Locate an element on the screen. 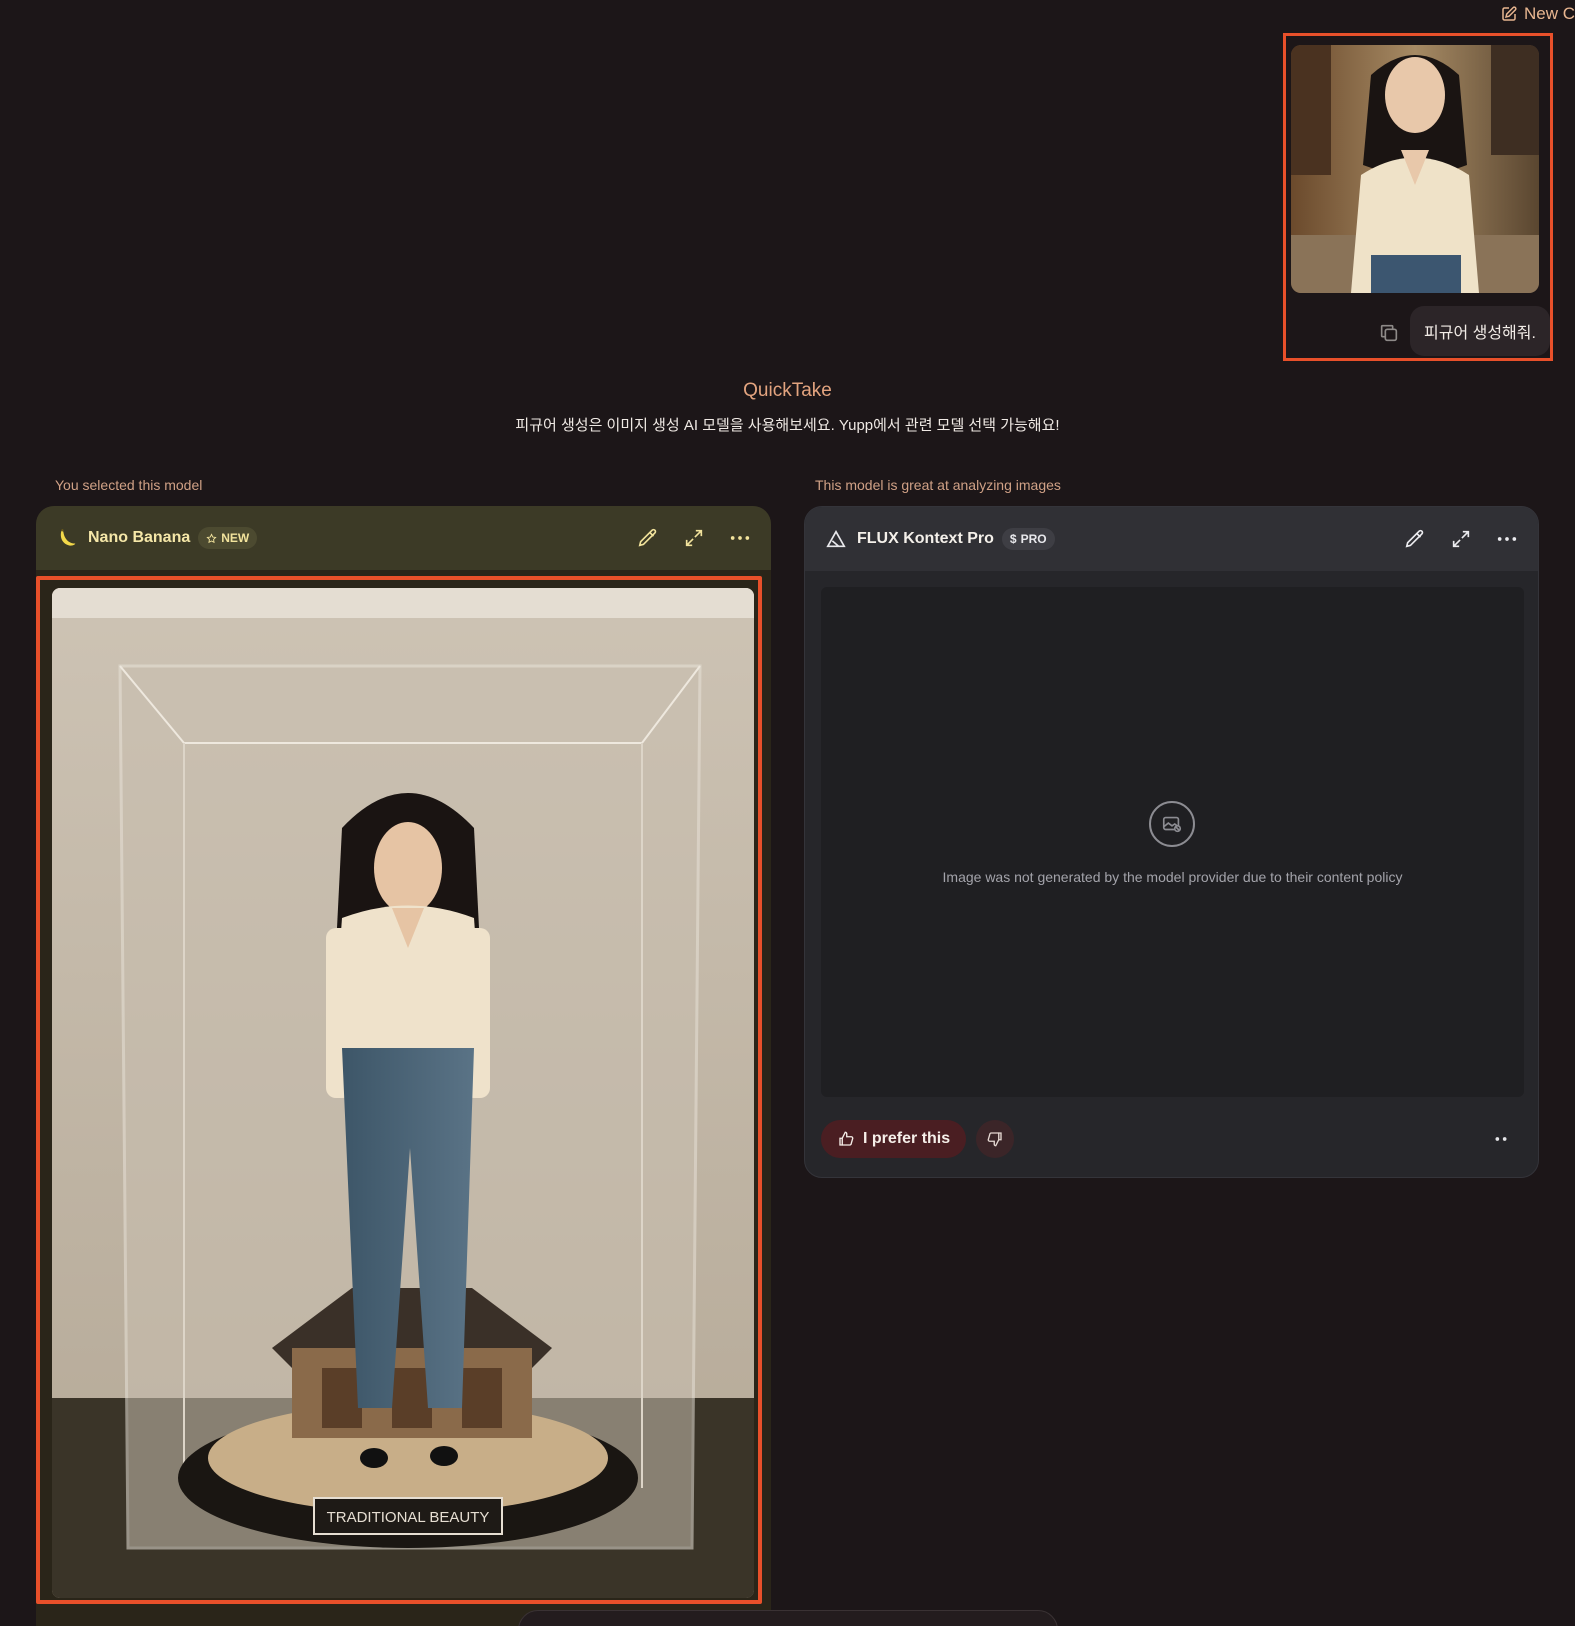  prefer-this-button: I prefer this is located at coordinates (894, 1139).